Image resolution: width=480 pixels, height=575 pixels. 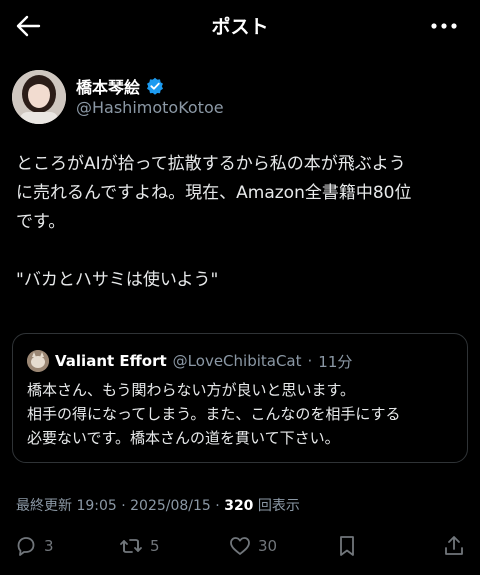 I want to click on share-icon, so click(x=454, y=545).